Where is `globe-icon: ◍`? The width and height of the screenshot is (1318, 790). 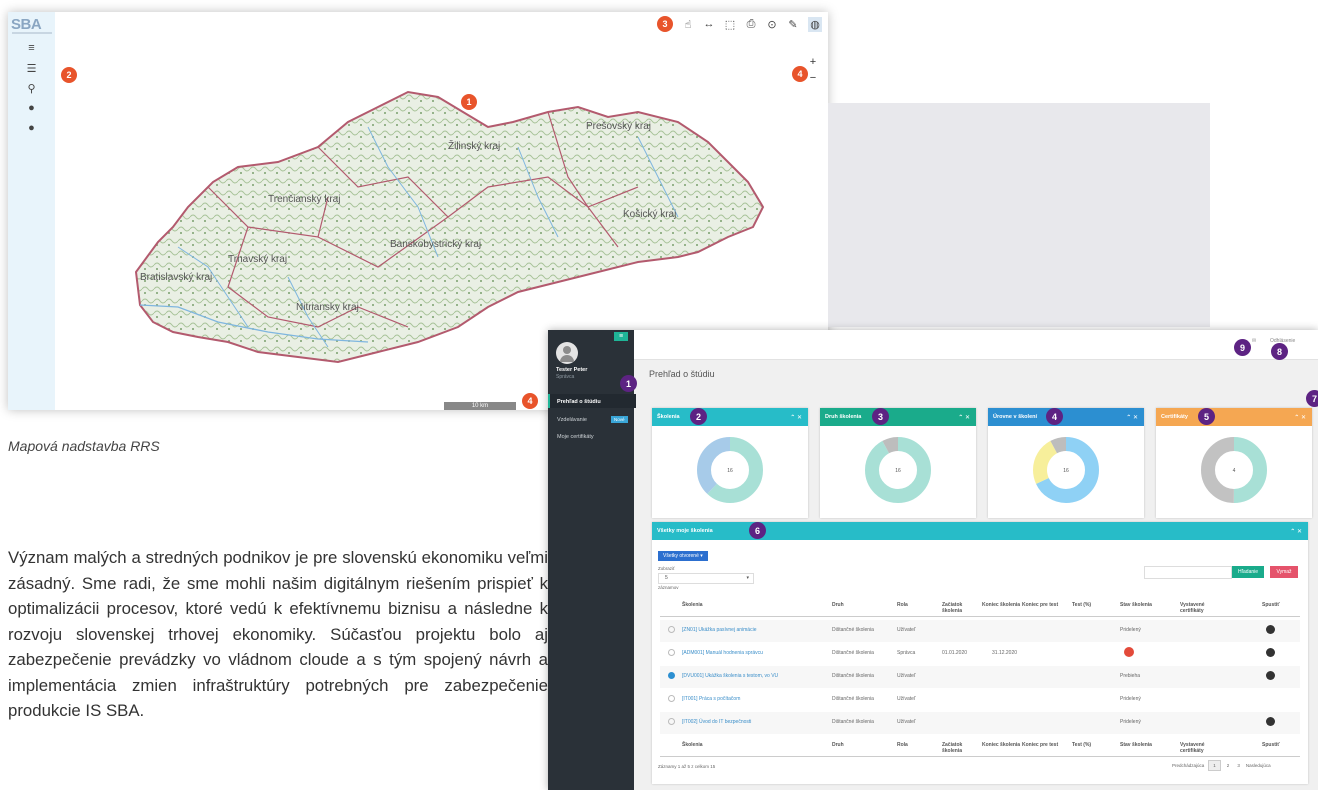
globe-icon: ◍ is located at coordinates (815, 24).